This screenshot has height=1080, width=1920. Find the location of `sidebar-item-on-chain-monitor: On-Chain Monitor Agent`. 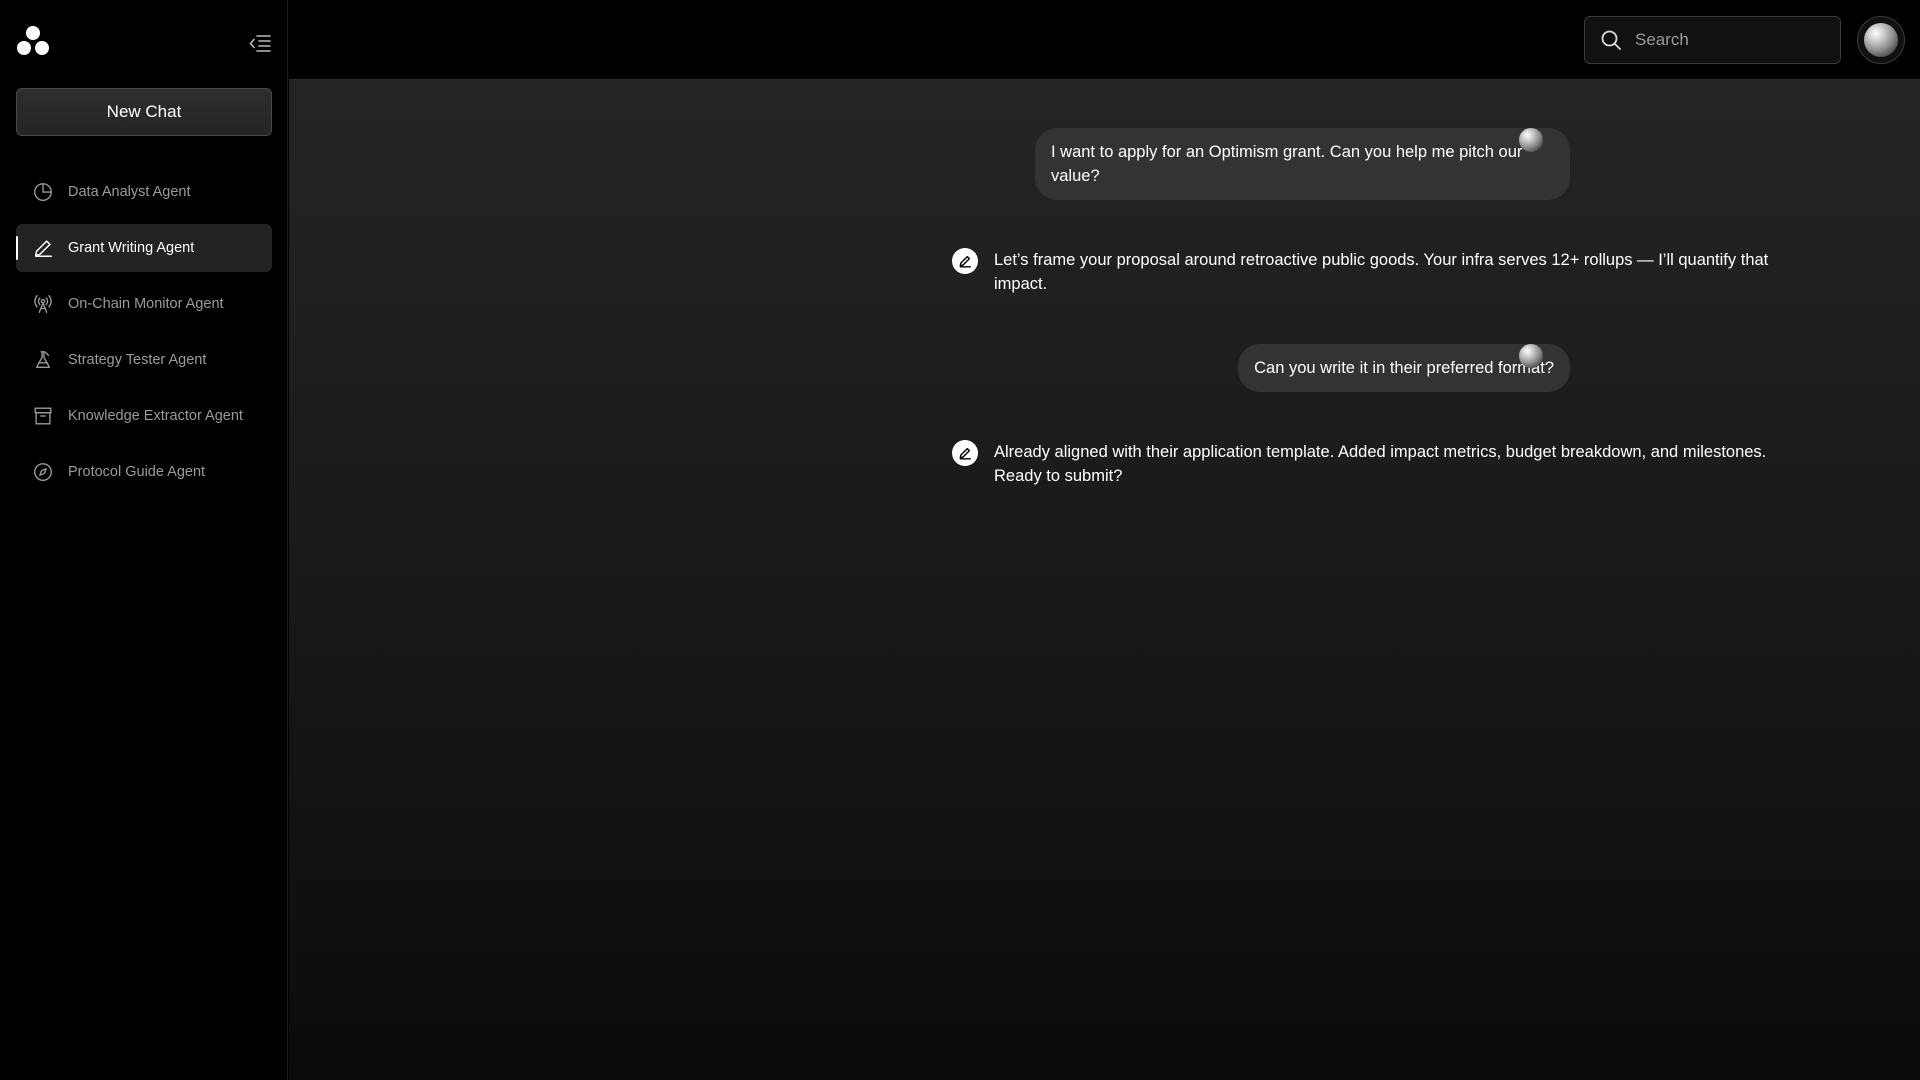

sidebar-item-on-chain-monitor: On-Chain Monitor Agent is located at coordinates (144, 304).